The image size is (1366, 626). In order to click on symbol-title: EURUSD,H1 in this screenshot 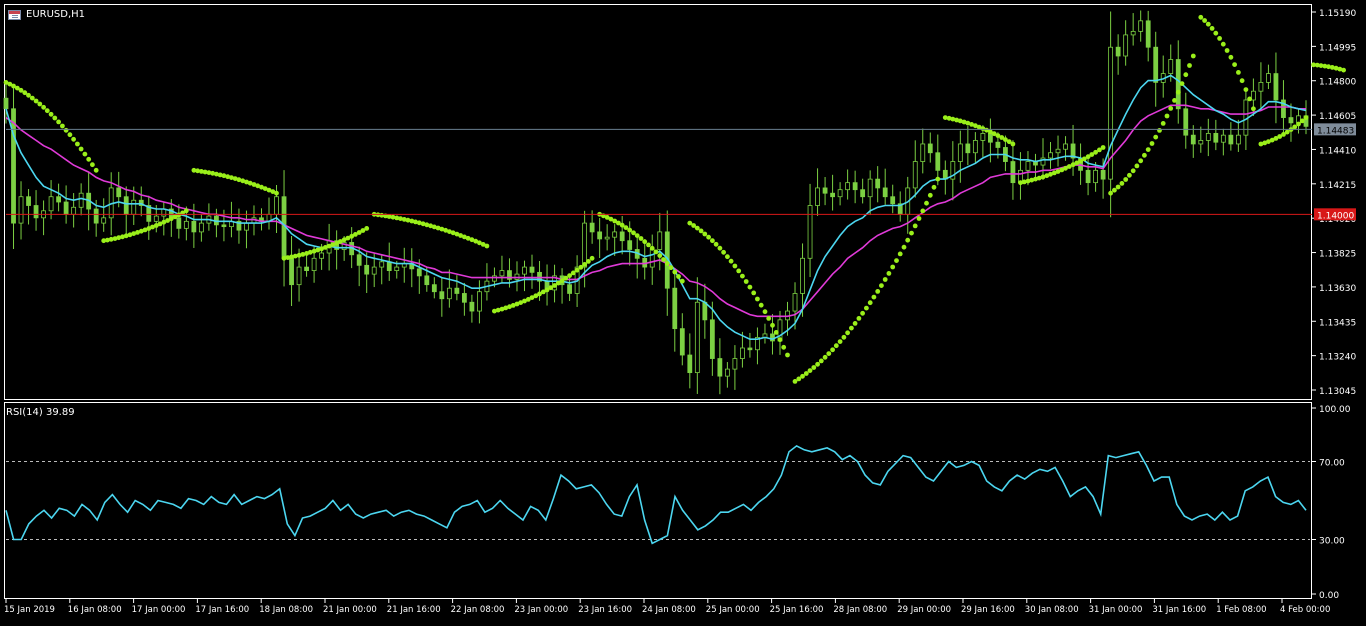, I will do `click(46, 14)`.